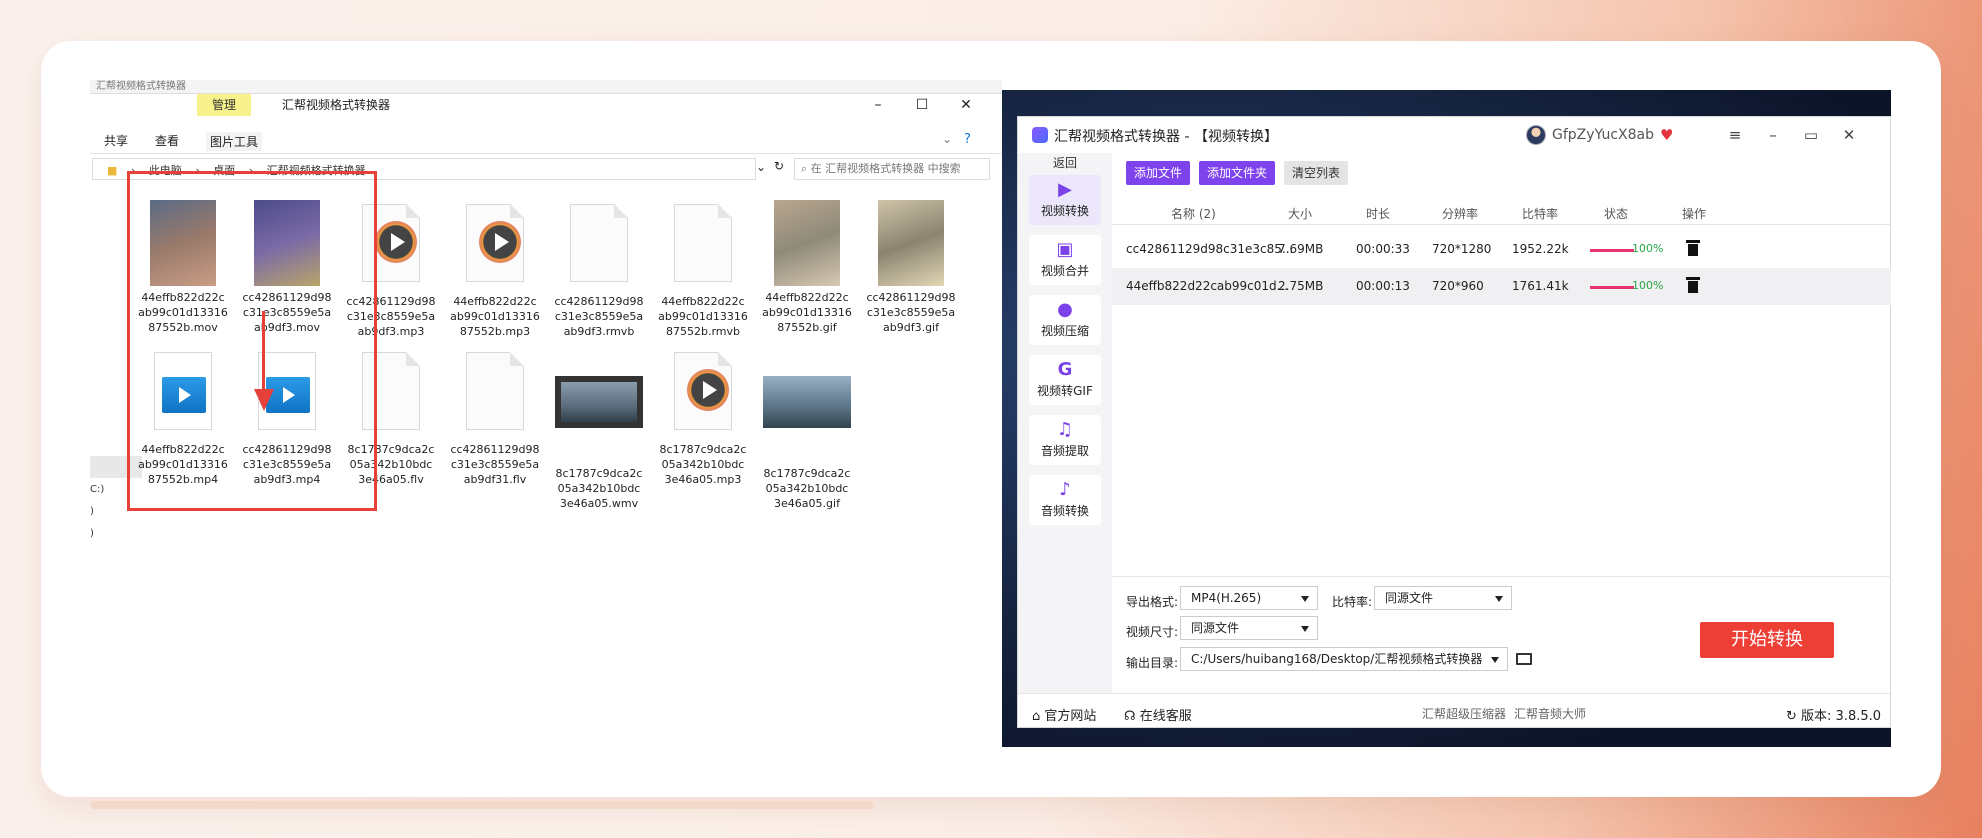  I want to click on user-info: GfpZyYucX8ab ♥, so click(1599, 135).